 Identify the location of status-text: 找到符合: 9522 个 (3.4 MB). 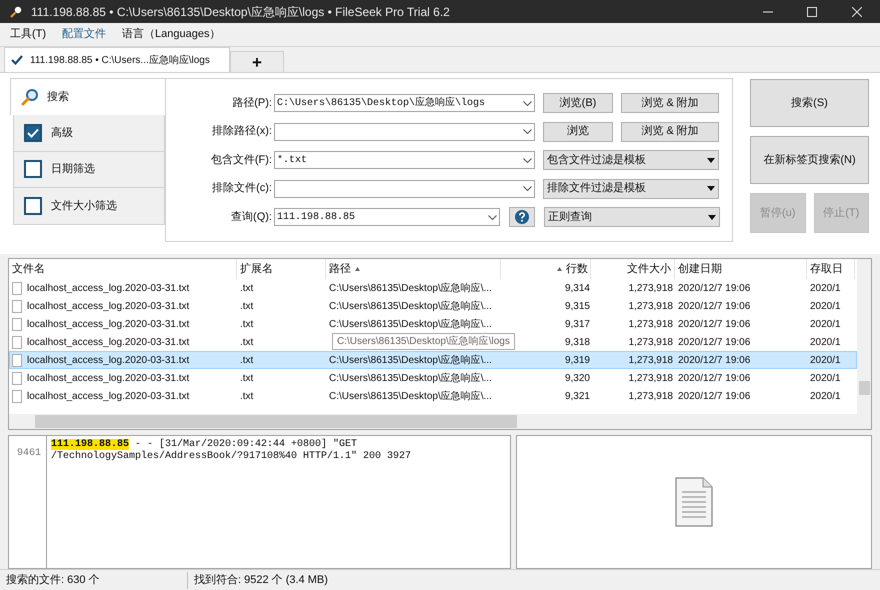
(261, 580).